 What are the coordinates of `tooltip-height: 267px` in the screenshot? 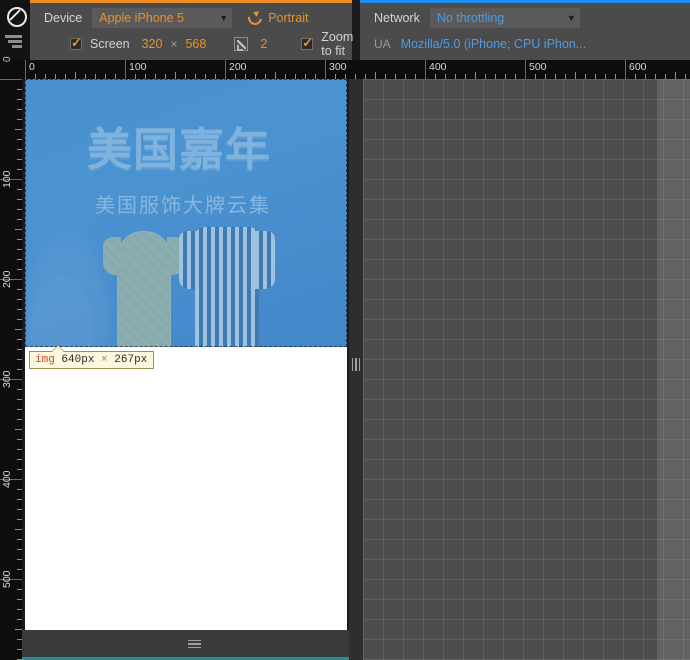 It's located at (131, 360).